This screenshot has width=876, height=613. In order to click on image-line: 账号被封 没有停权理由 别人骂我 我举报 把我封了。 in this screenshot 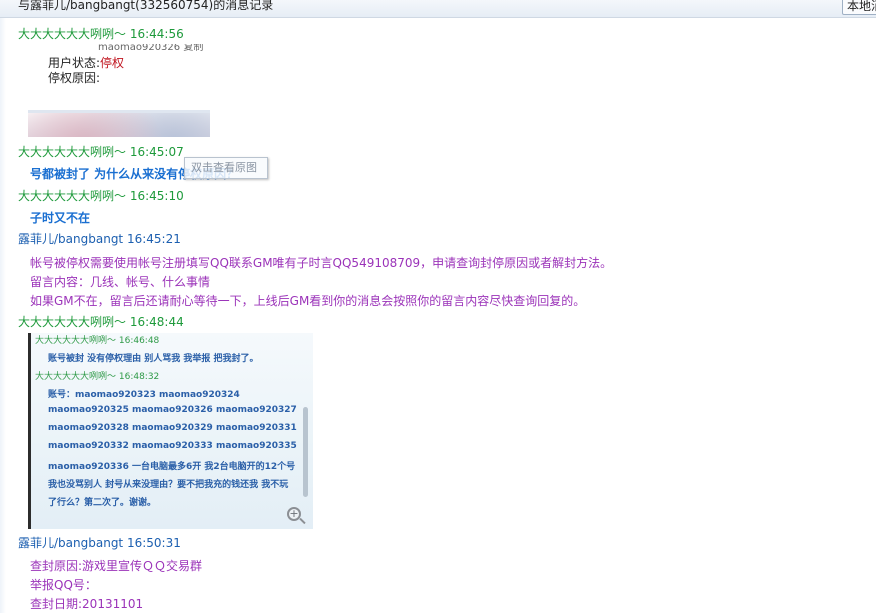, I will do `click(153, 359)`.